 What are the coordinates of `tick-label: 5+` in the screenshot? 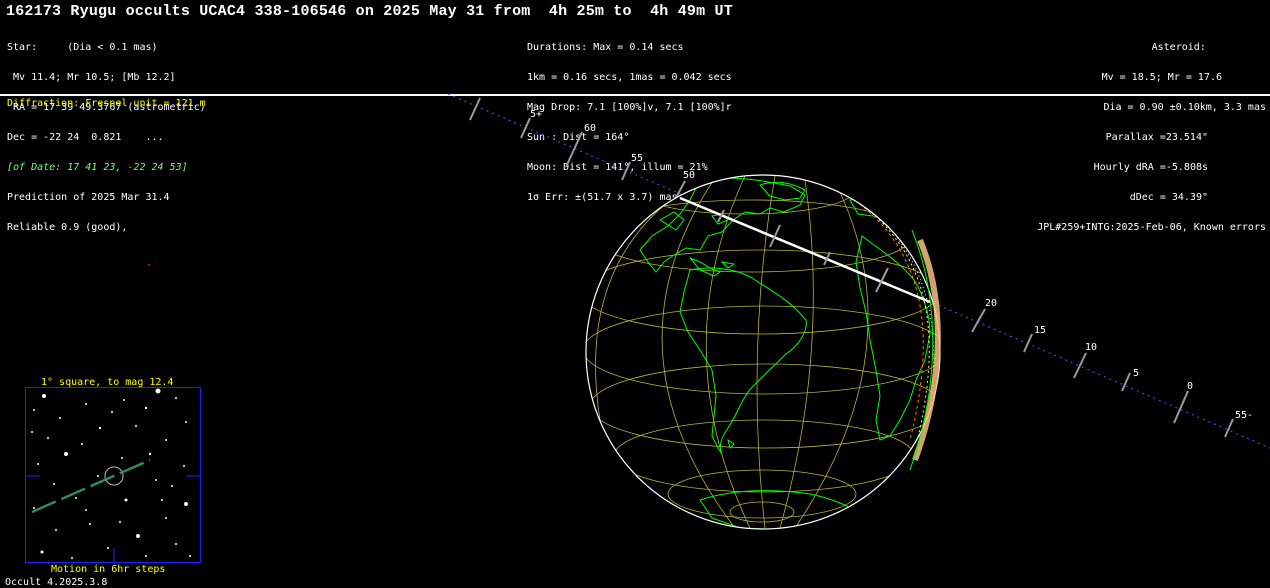 It's located at (536, 114).